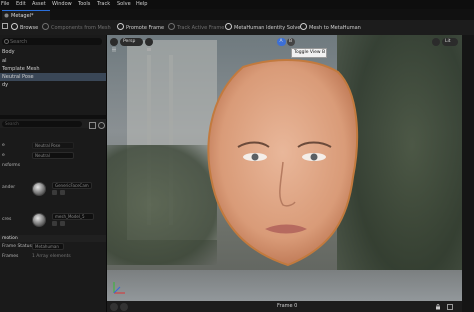 This screenshot has width=474, height=312. I want to click on tree-item: Template Mesh, so click(53, 69).